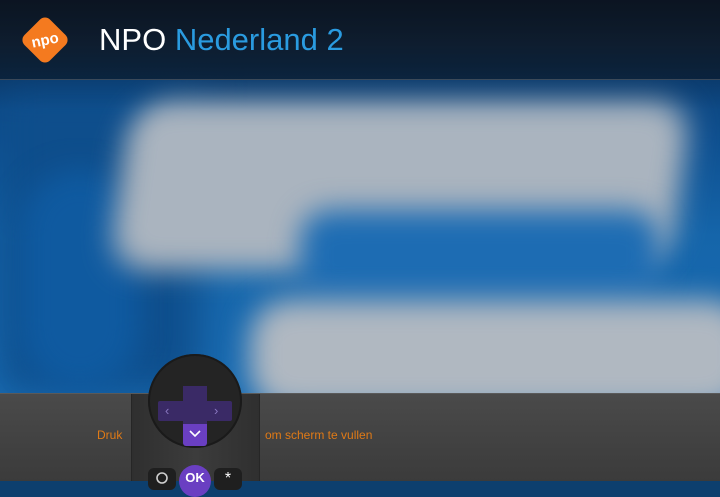  Describe the element at coordinates (167, 410) in the screenshot. I see `left-arrow-icon: ‹` at that location.